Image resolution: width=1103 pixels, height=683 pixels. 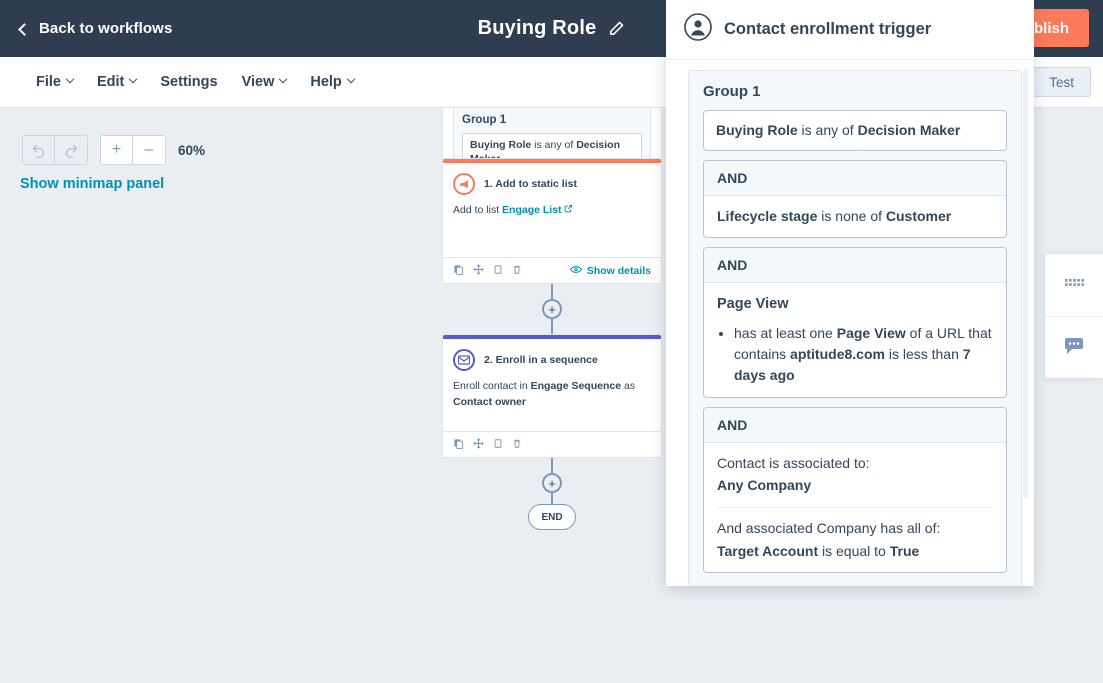 What do you see at coordinates (618, 270) in the screenshot?
I see `show-details-label: Show details` at bounding box center [618, 270].